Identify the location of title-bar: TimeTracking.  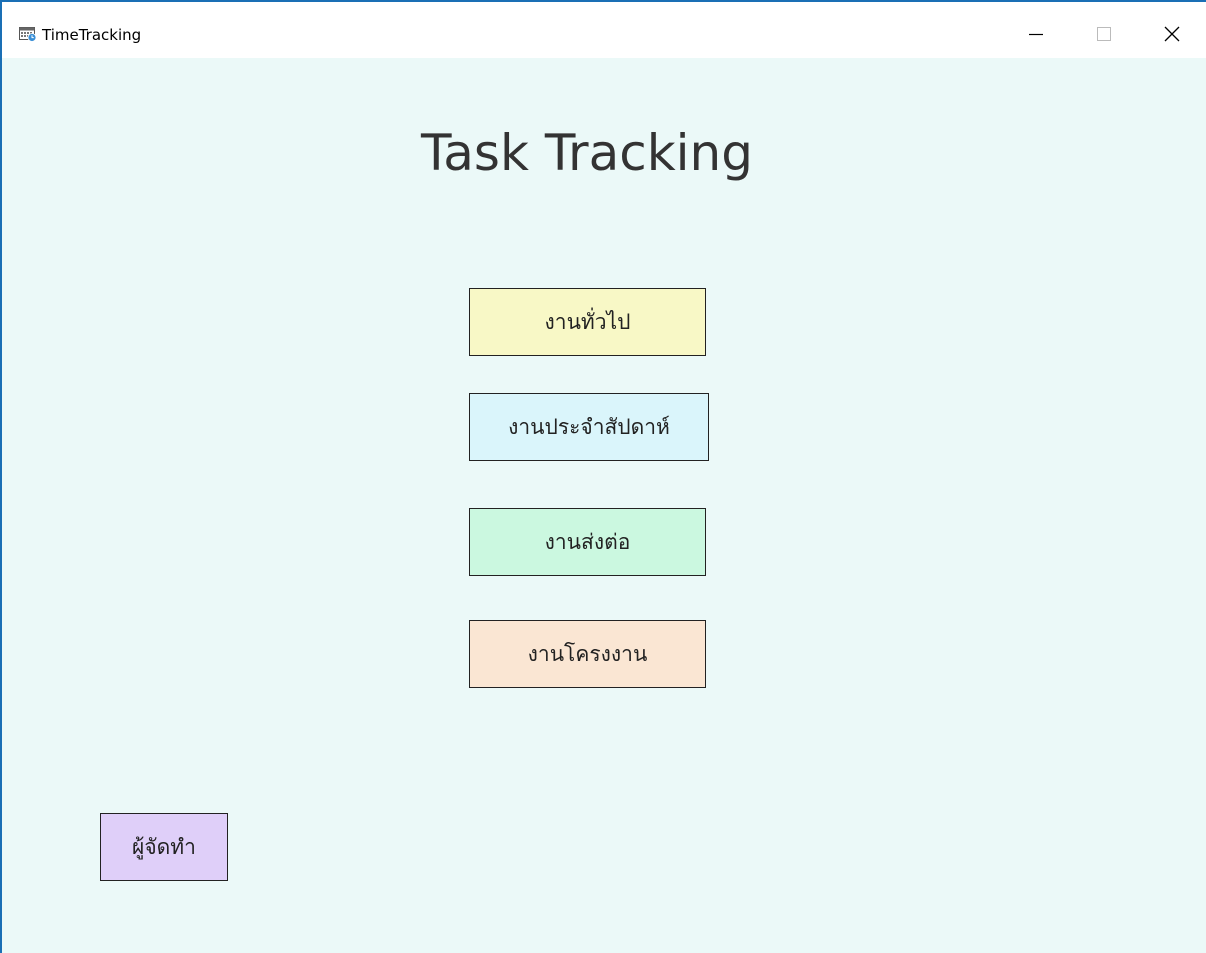
(604, 30).